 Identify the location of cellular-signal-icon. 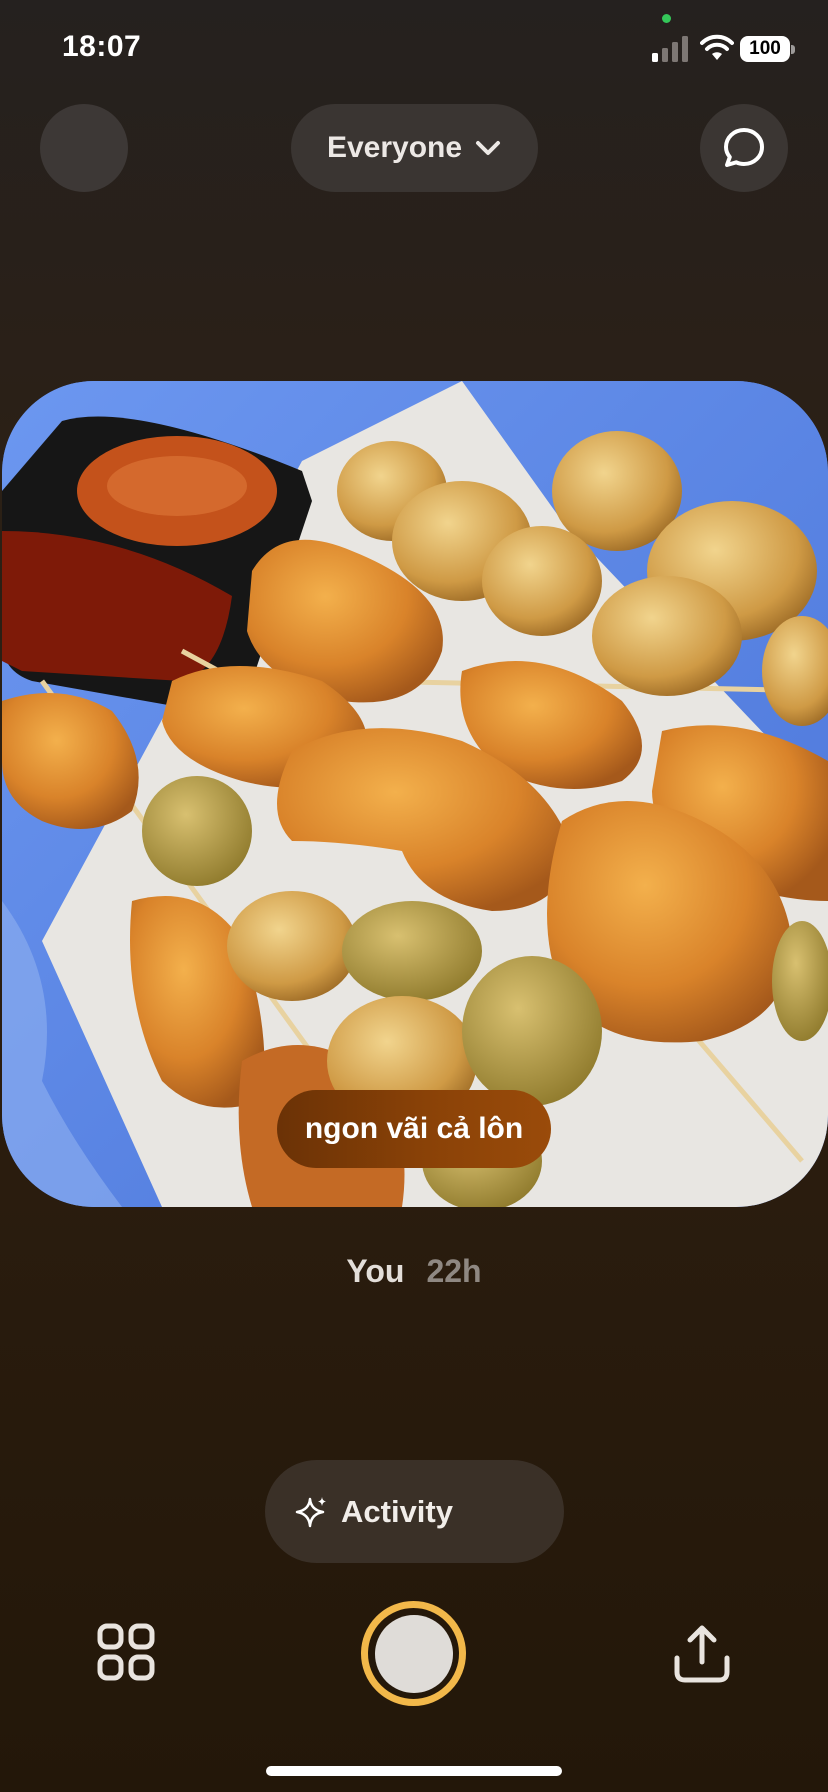
(670, 49).